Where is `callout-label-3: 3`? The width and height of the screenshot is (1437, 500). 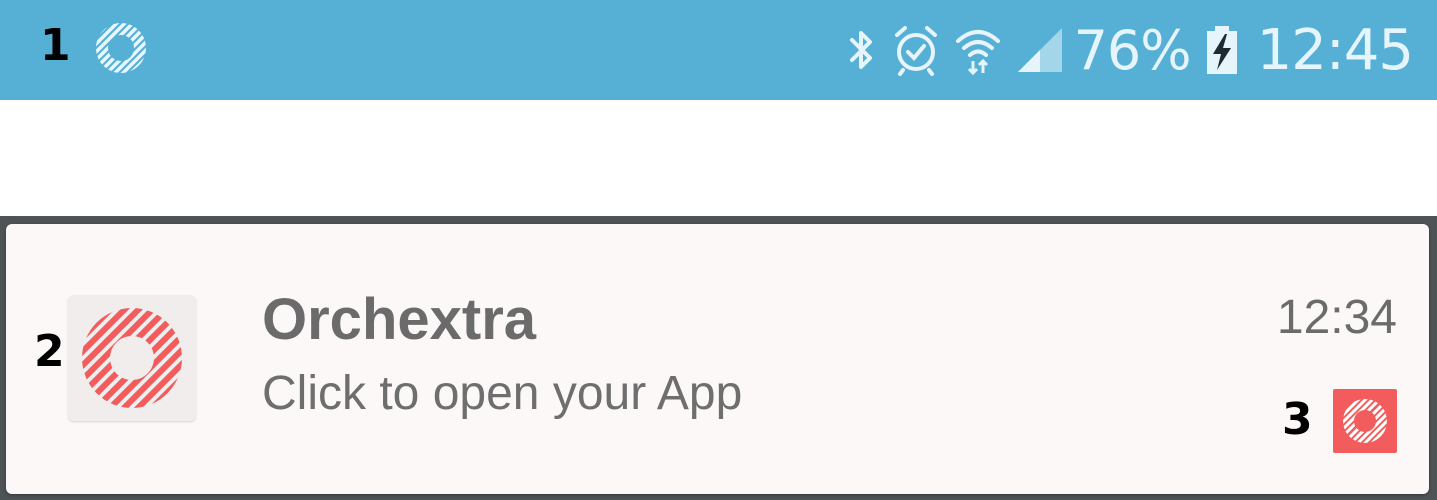 callout-label-3: 3 is located at coordinates (1297, 419).